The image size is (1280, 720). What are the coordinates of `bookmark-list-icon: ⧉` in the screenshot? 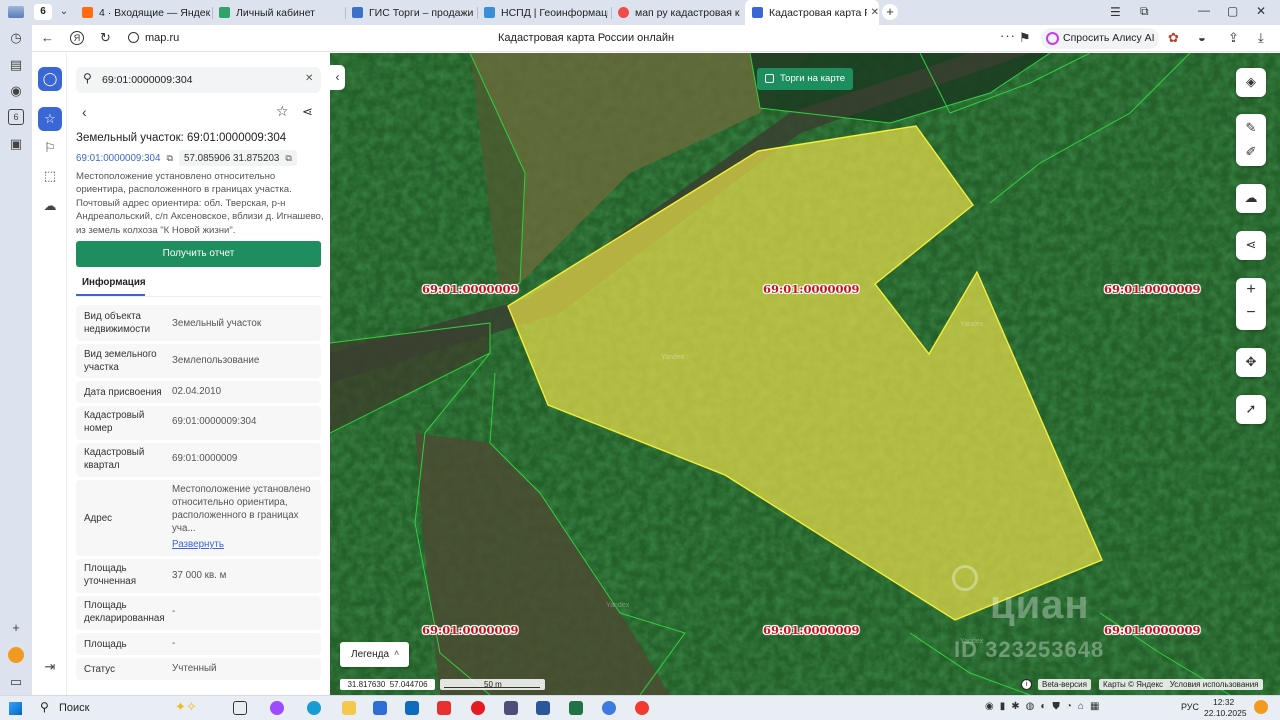 It's located at (1144, 11).